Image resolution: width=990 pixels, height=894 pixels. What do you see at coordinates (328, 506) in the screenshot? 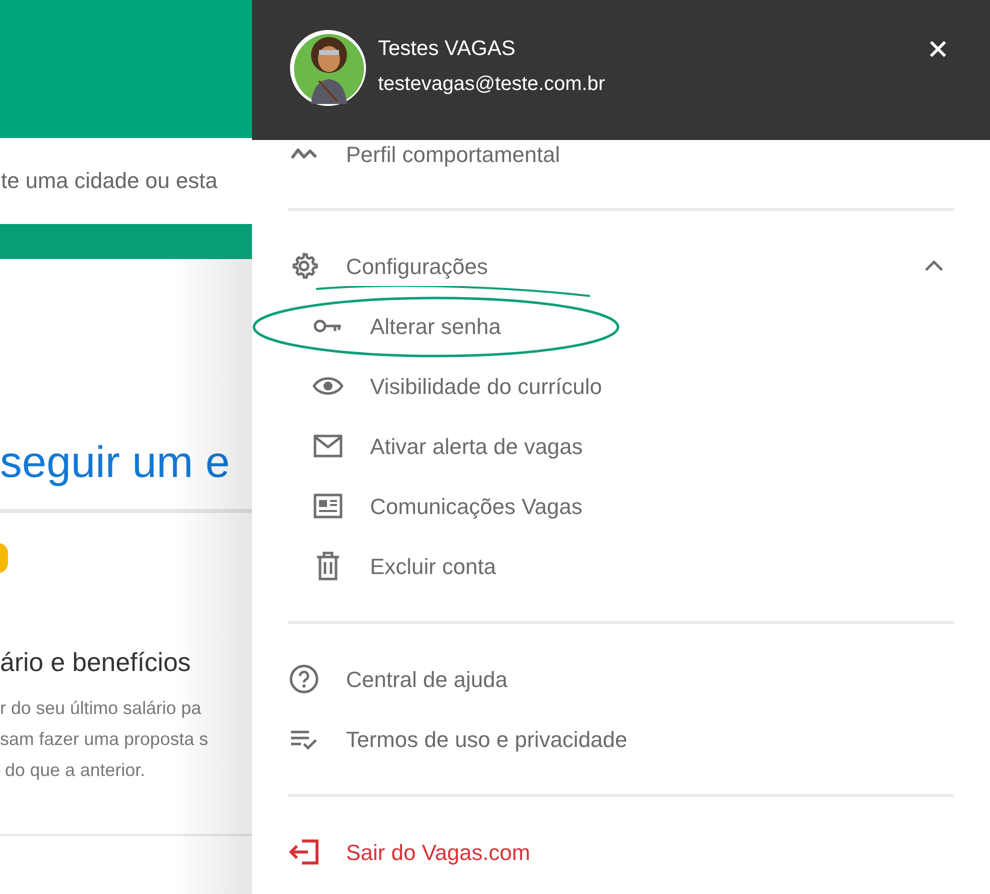
I see `newspaper-icon` at bounding box center [328, 506].